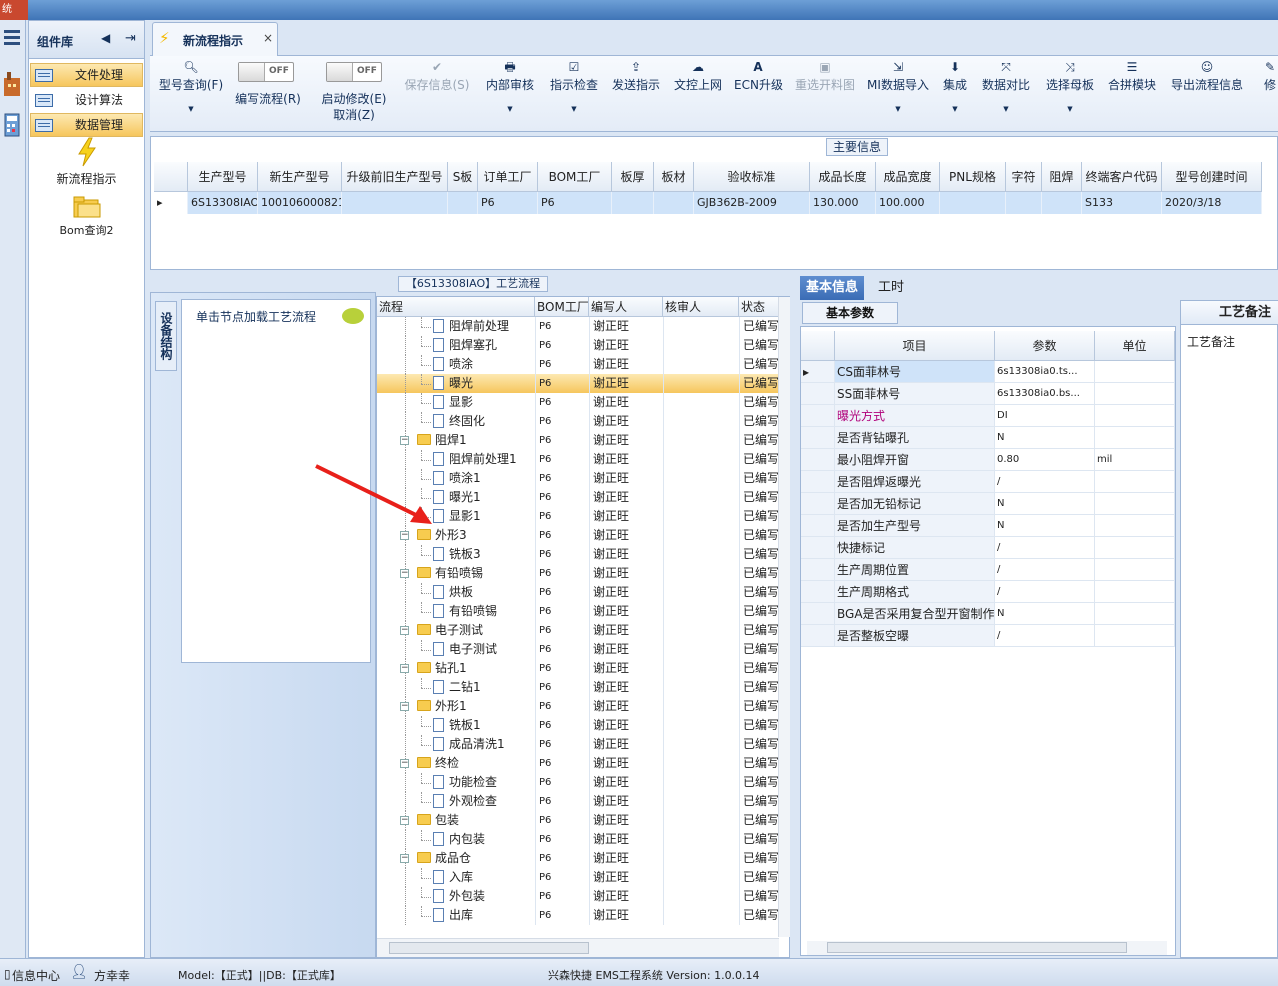 This screenshot has height=986, width=1278. What do you see at coordinates (578, 516) in the screenshot?
I see `tree-row: 显影1 P6 谢正旺 已编写` at bounding box center [578, 516].